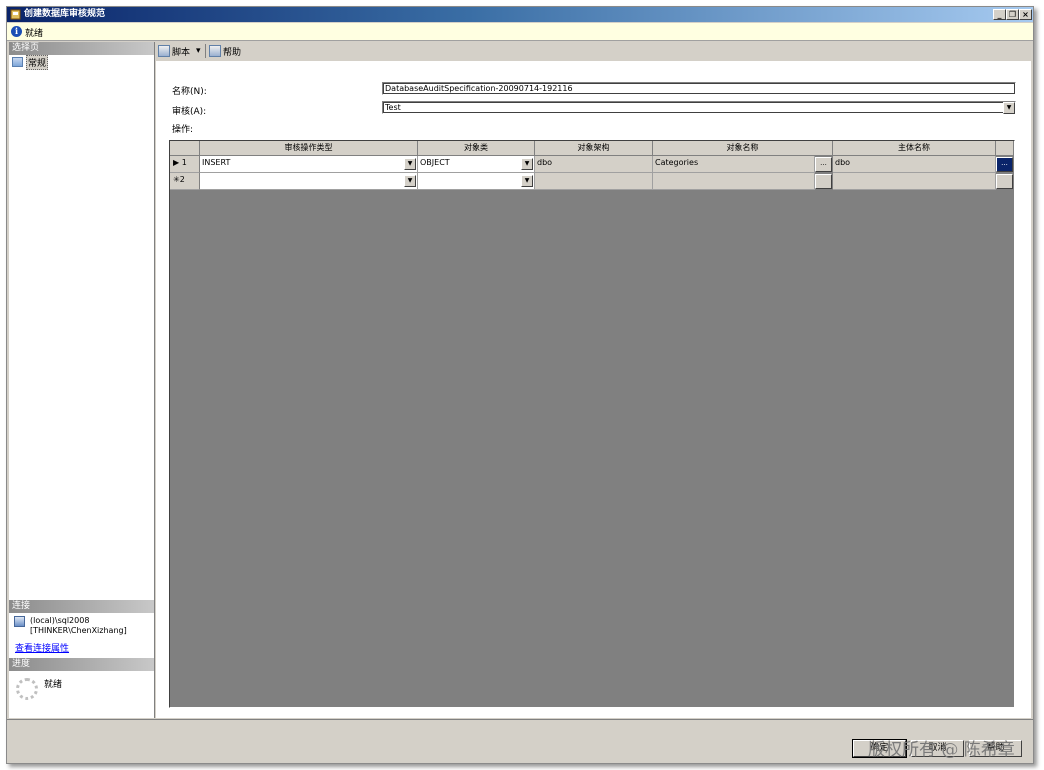 Image resolution: width=1044 pixels, height=770 pixels. Describe the element at coordinates (309, 148) in the screenshot. I see `column-header-action-type: 审核操作类型` at that location.